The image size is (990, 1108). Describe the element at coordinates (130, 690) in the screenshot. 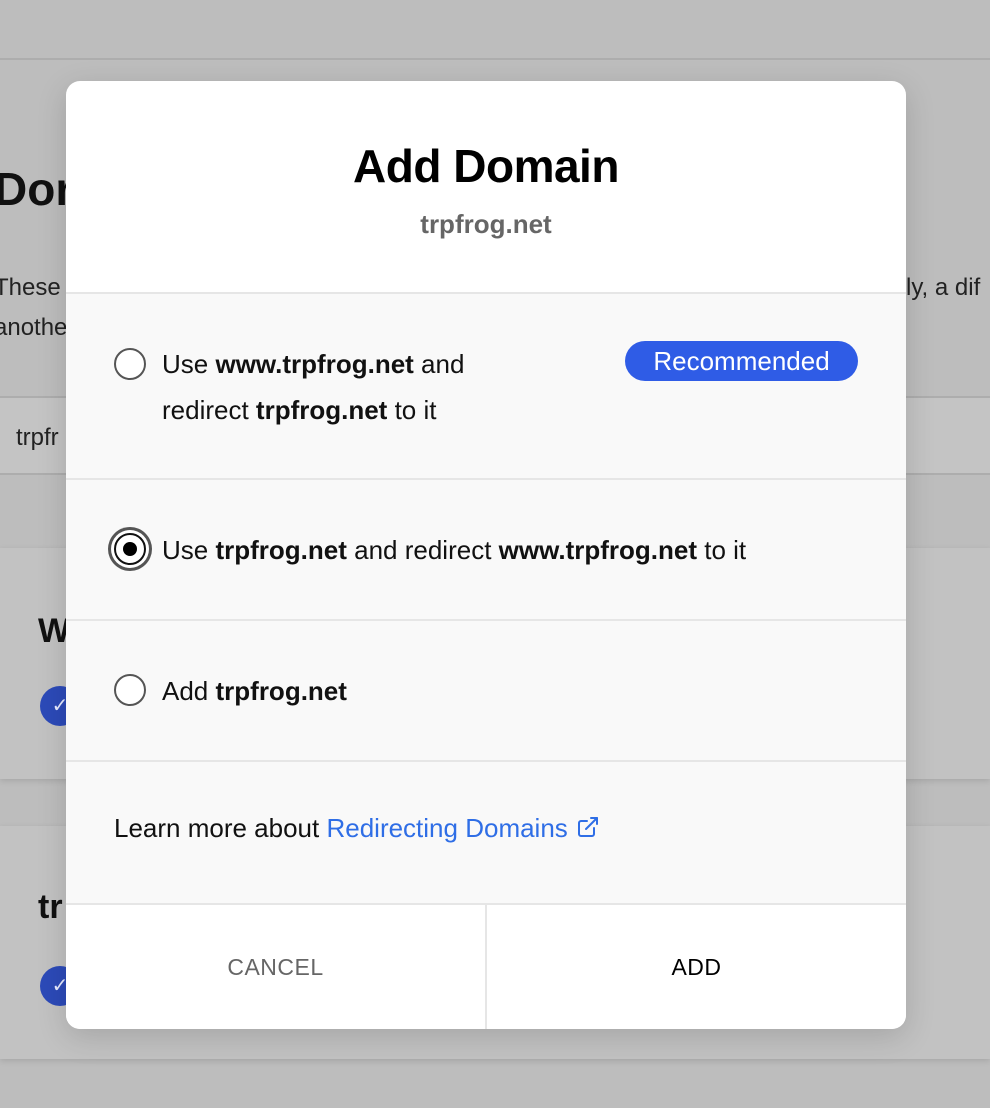

I see `radio-option-add-only` at that location.